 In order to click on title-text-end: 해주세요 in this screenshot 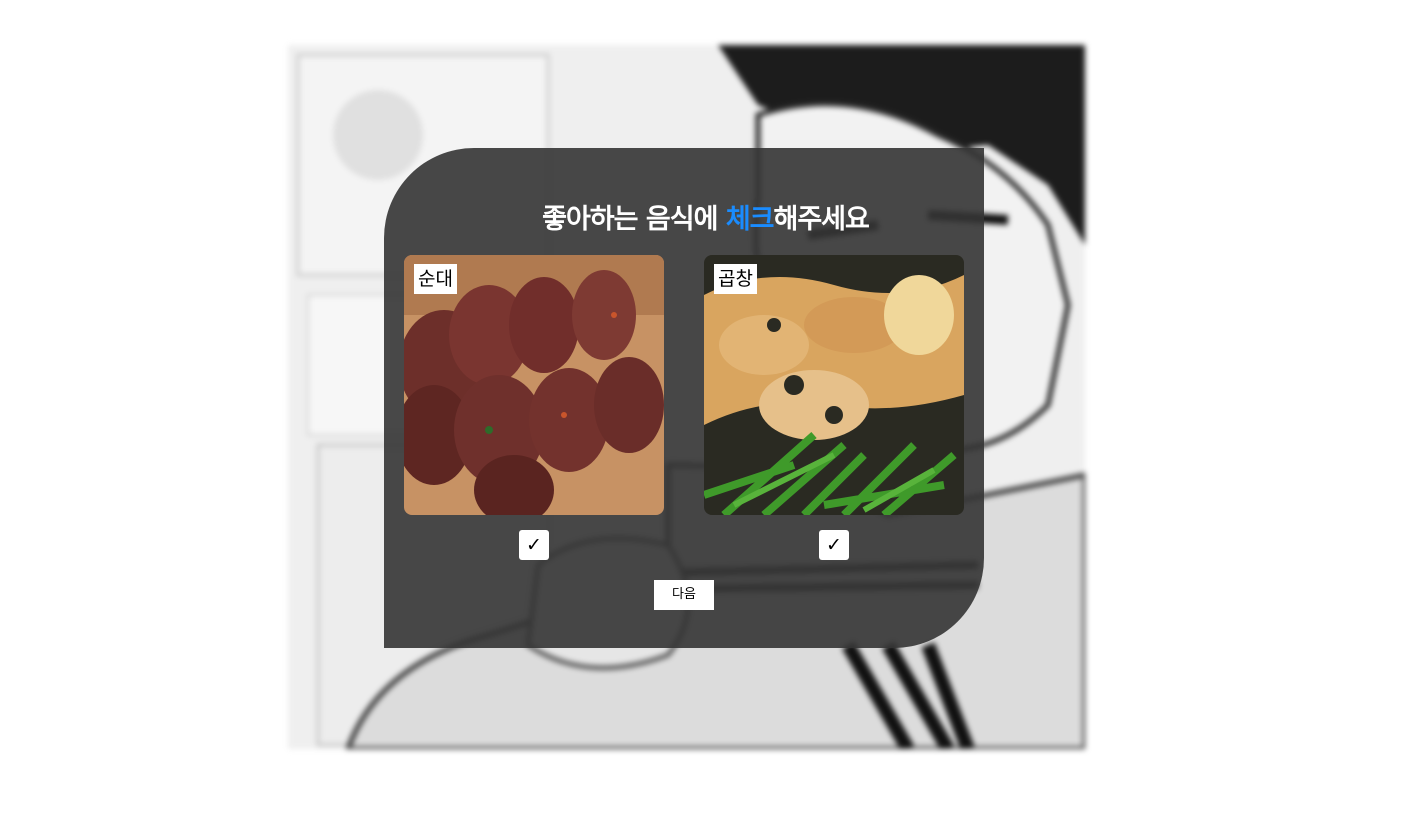, I will do `click(821, 219)`.